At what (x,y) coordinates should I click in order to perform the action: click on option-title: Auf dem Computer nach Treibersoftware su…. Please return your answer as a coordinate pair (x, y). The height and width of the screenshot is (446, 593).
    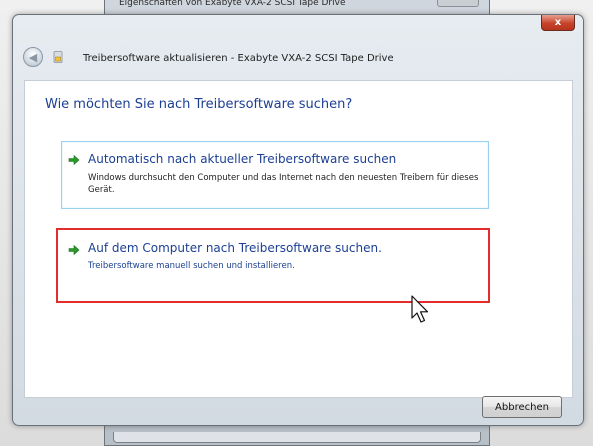
    Looking at the image, I should click on (235, 248).